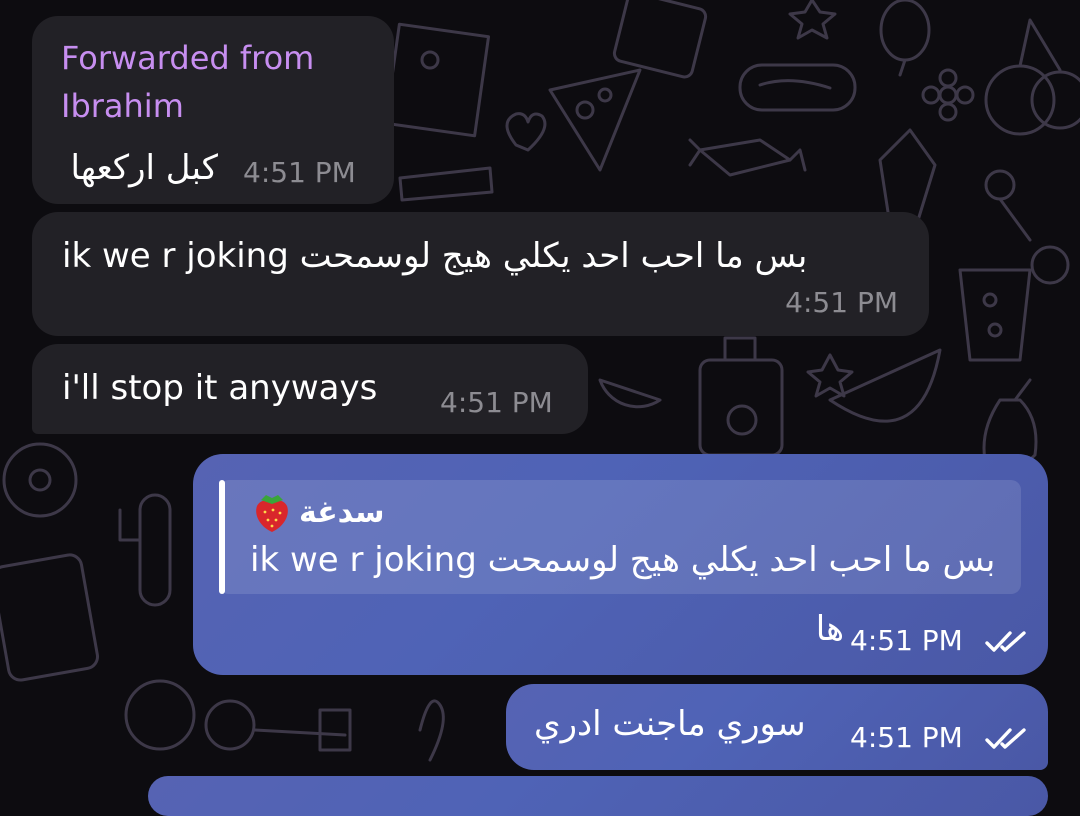  I want to click on watermelon-doodle-icon, so click(885, 385).